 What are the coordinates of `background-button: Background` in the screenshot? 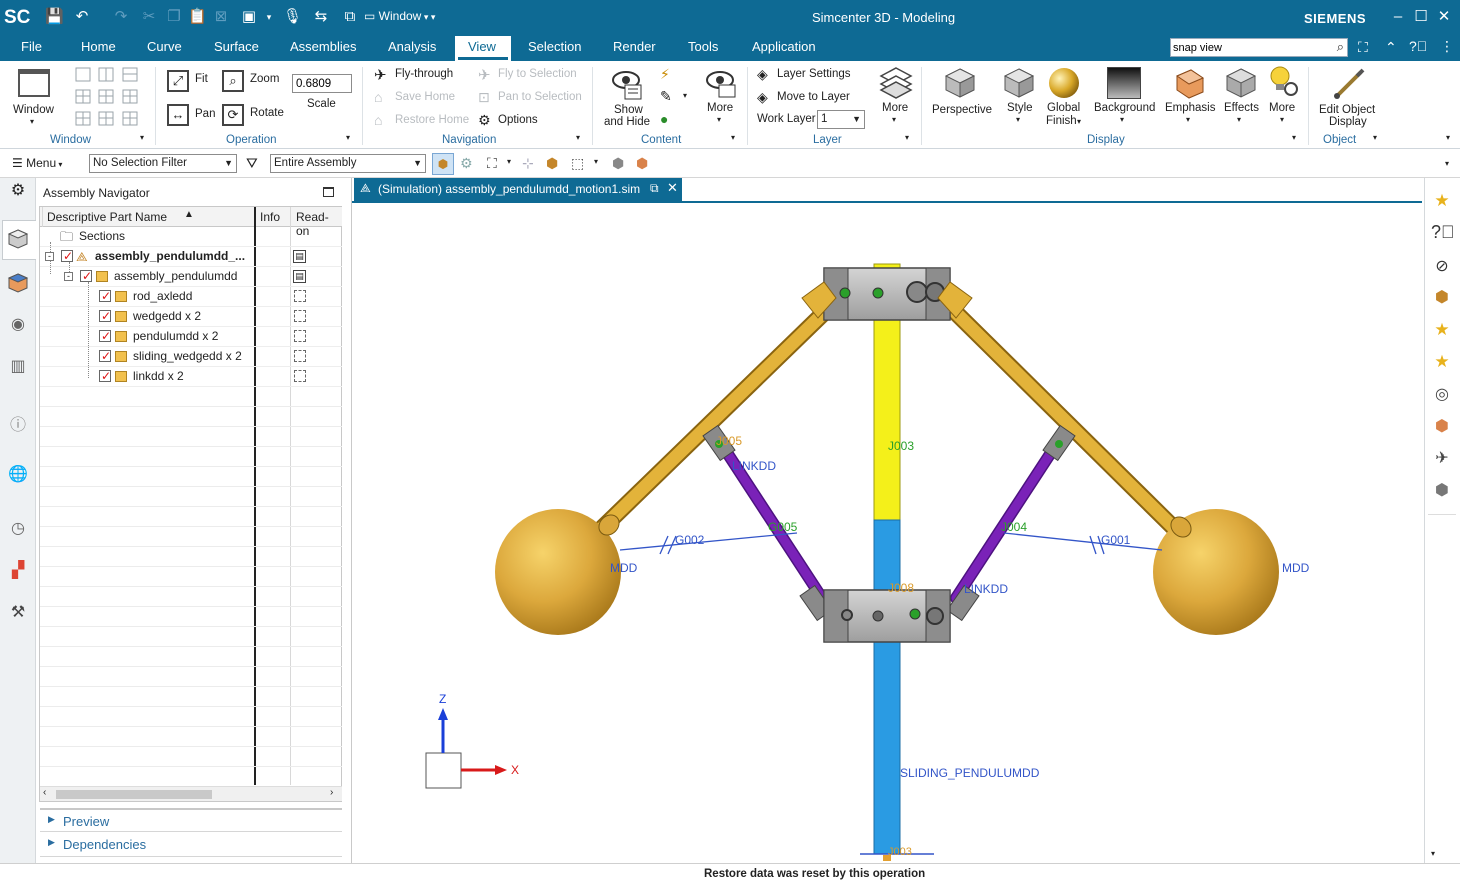 It's located at (1124, 108).